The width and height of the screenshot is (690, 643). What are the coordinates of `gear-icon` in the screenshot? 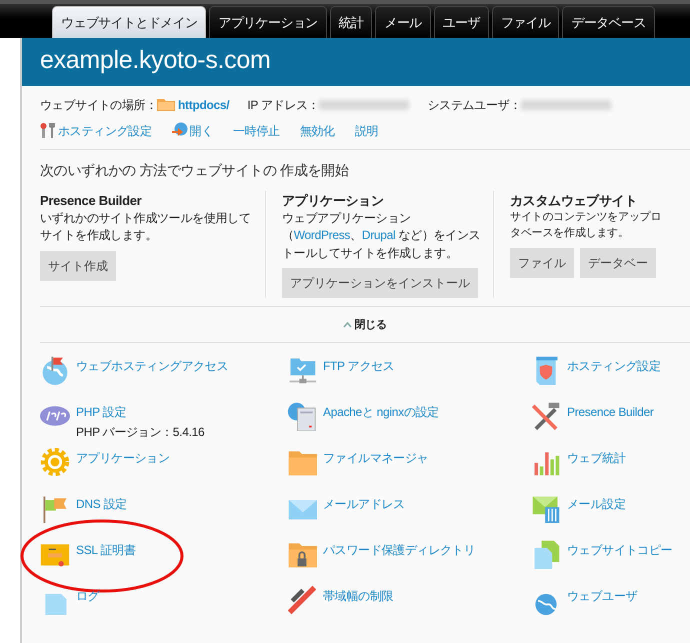 It's located at (55, 461).